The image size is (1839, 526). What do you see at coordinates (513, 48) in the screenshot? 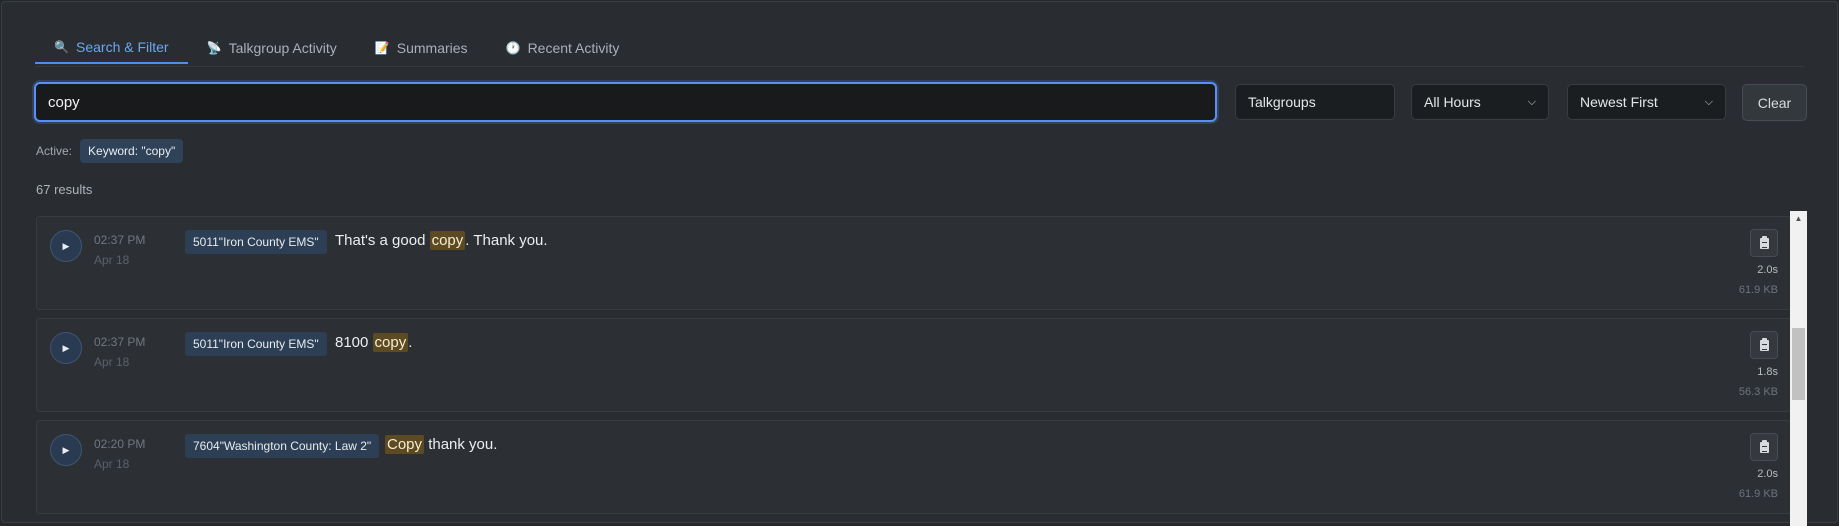
I see `clock-icon: 🕐` at bounding box center [513, 48].